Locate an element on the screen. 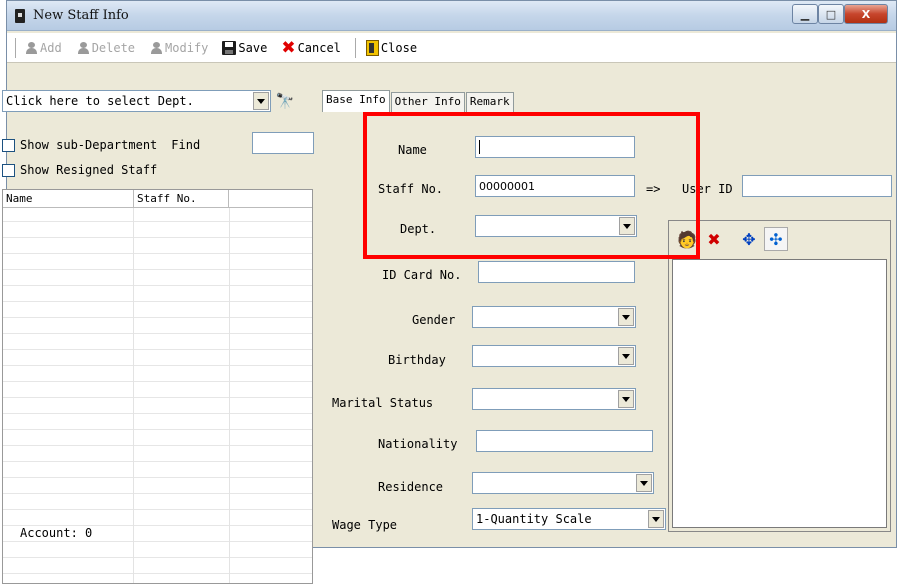 The image size is (897, 584). close-button: Close is located at coordinates (391, 47).